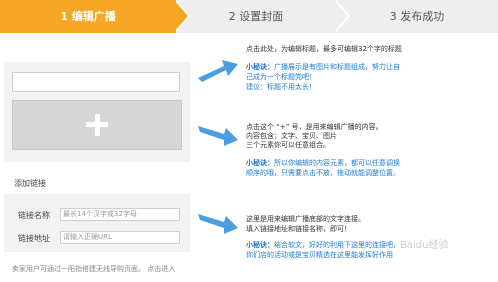  What do you see at coordinates (281, 77) in the screenshot?
I see `tip-line: 己成为一个标题党吧！` at bounding box center [281, 77].